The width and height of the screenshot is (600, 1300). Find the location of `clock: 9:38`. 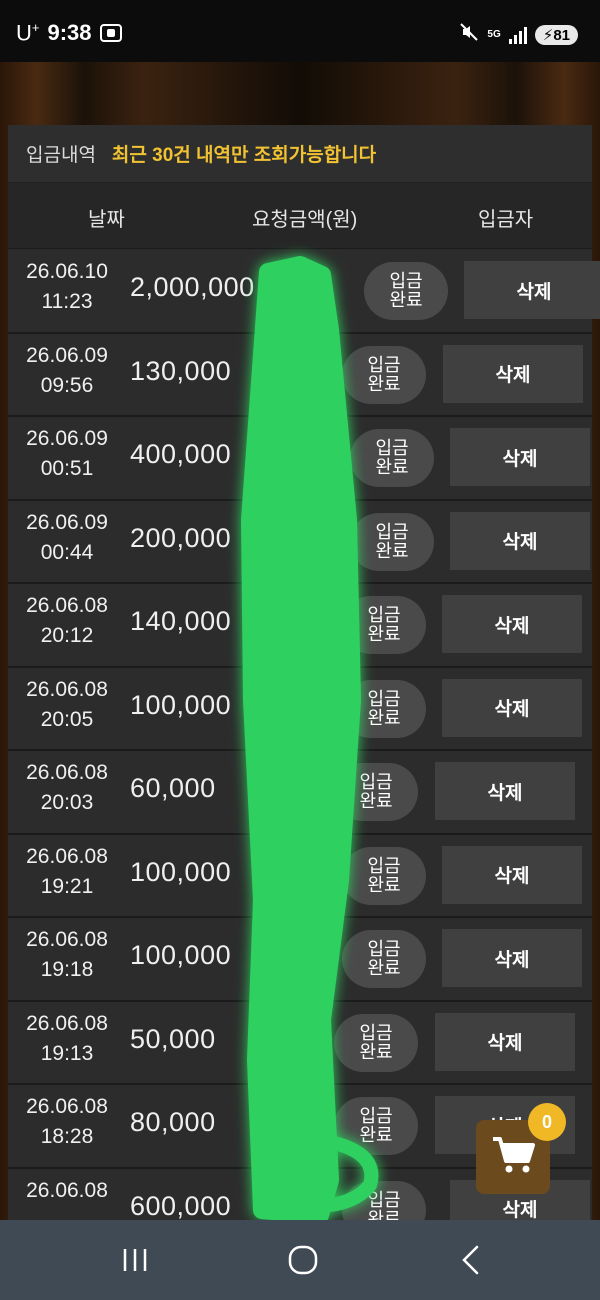

clock: 9:38 is located at coordinates (69, 33).